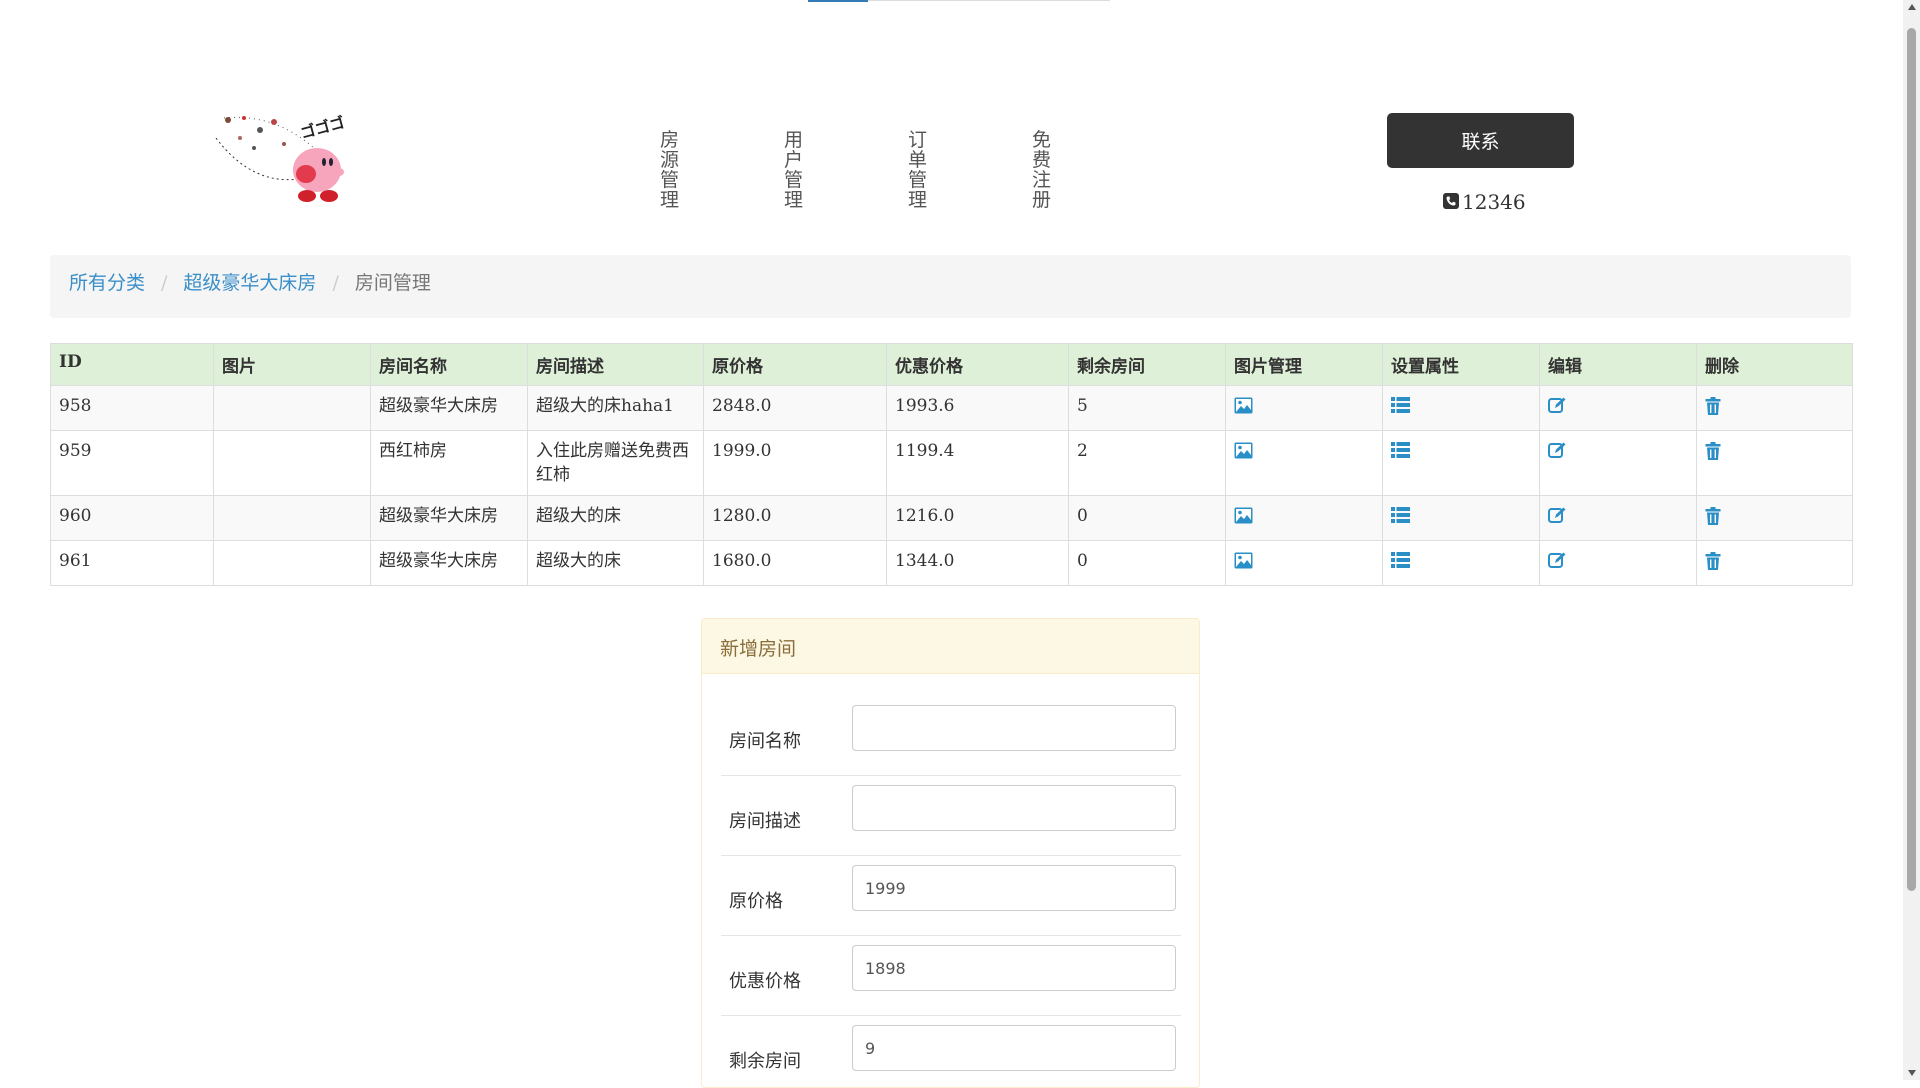 The width and height of the screenshot is (1920, 1088). What do you see at coordinates (615, 463) in the screenshot?
I see `room-desc-cell: 入住此房赠送免费西红柿` at bounding box center [615, 463].